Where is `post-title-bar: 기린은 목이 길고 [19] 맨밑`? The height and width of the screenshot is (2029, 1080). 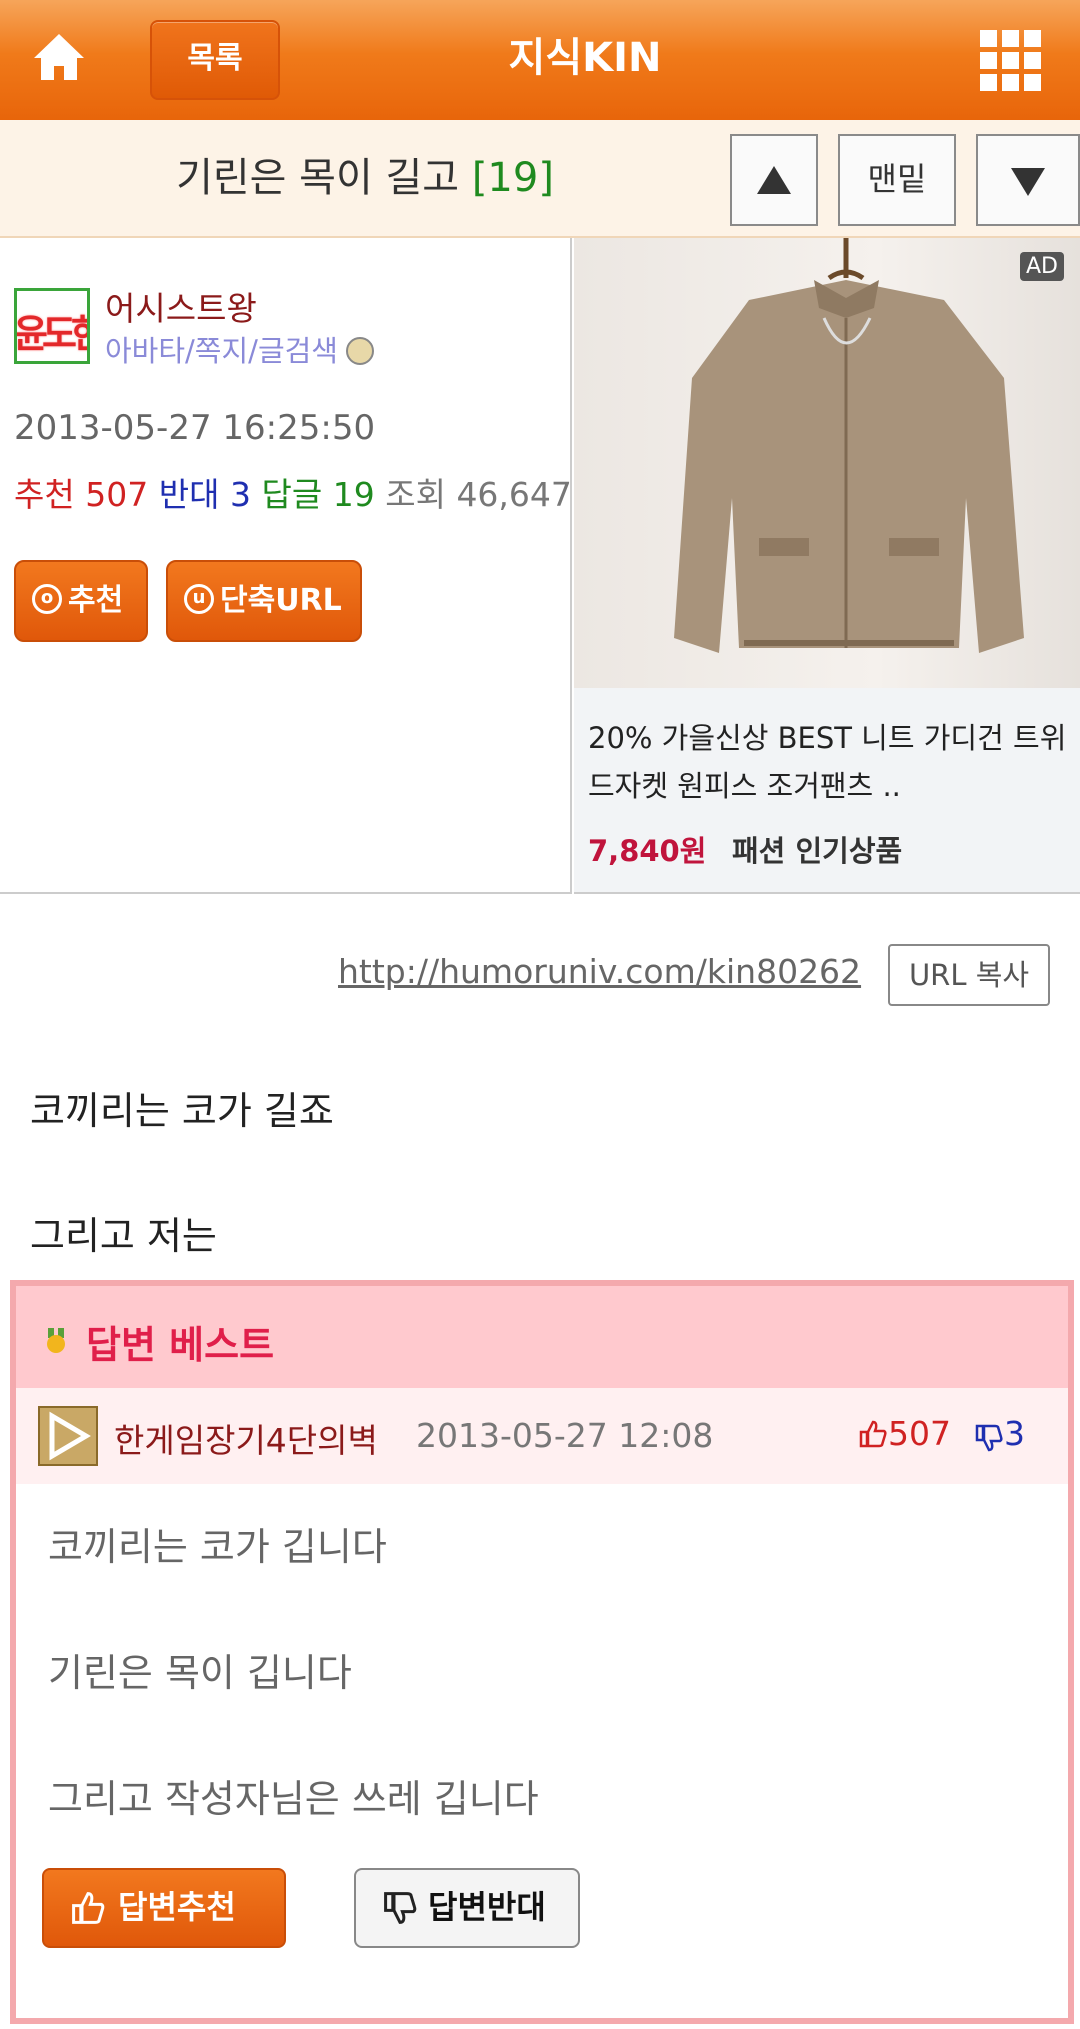 post-title-bar: 기린은 목이 길고 [19] 맨밑 is located at coordinates (540, 179).